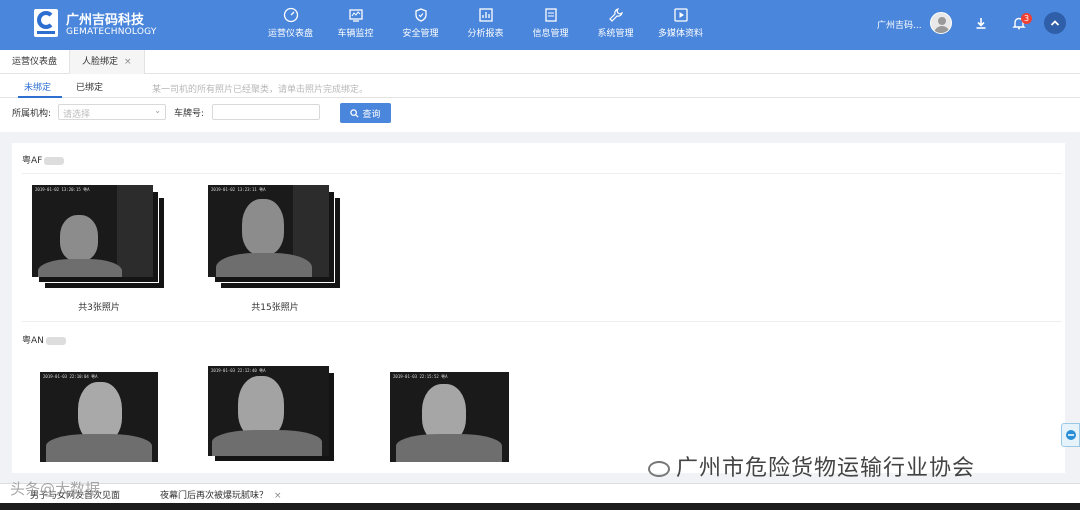 Image resolution: width=1080 pixels, height=510 pixels. What do you see at coordinates (941, 23) in the screenshot?
I see `avatar` at bounding box center [941, 23].